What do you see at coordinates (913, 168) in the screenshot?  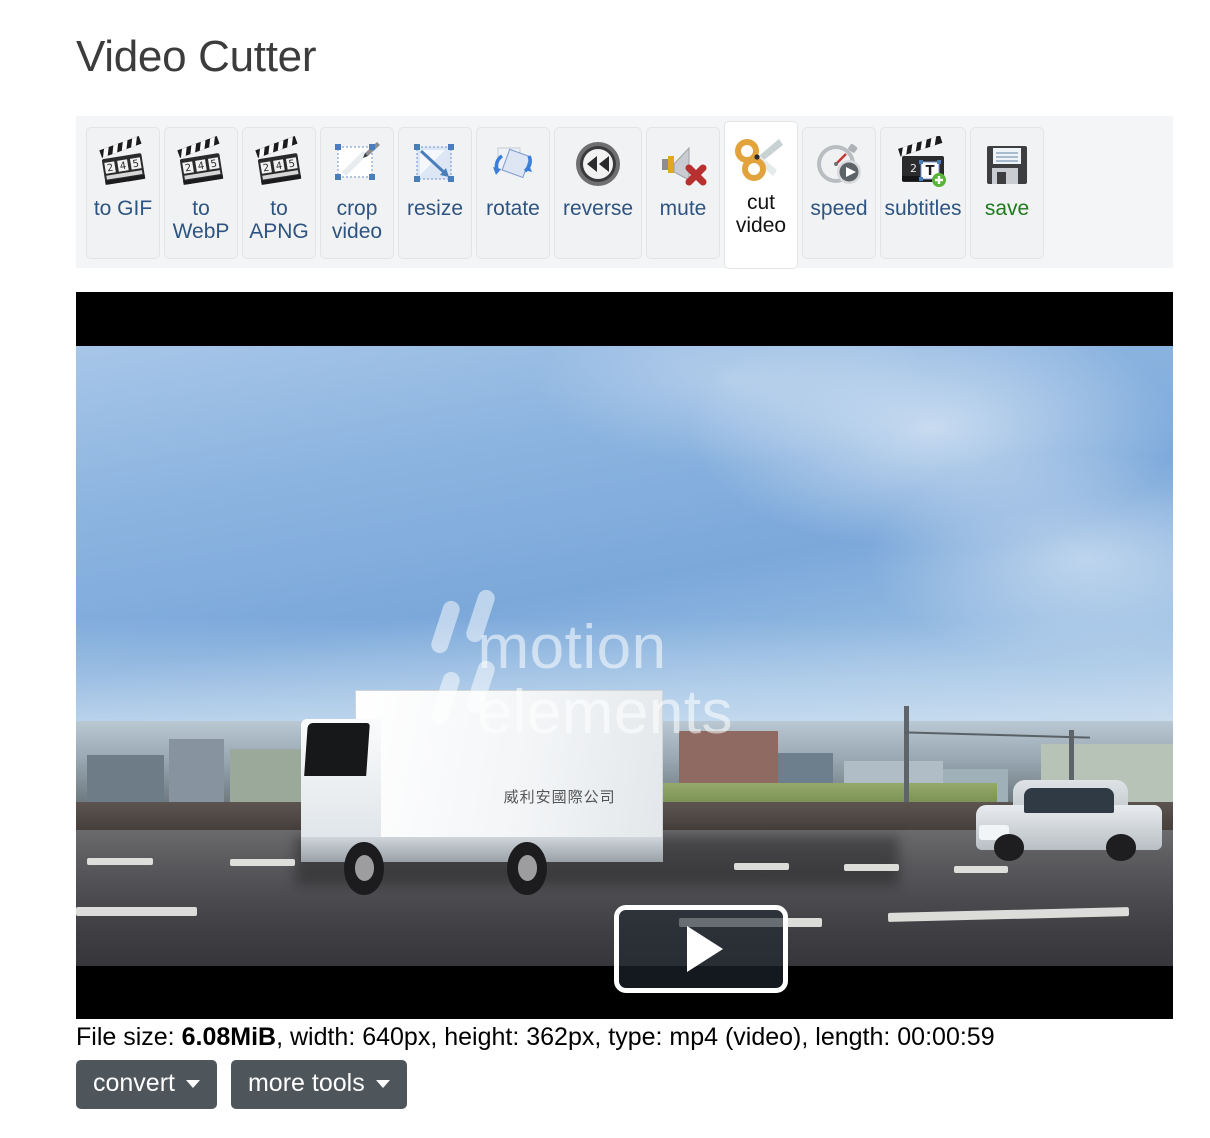 I see `svg-text: 2` at bounding box center [913, 168].